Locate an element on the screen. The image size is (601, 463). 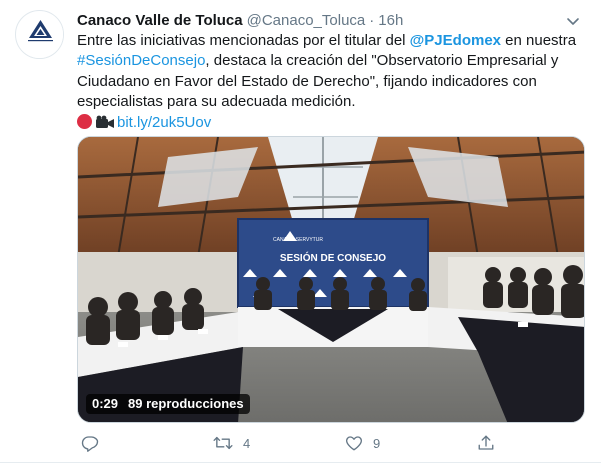
retweet-button: 4 is located at coordinates (231, 443).